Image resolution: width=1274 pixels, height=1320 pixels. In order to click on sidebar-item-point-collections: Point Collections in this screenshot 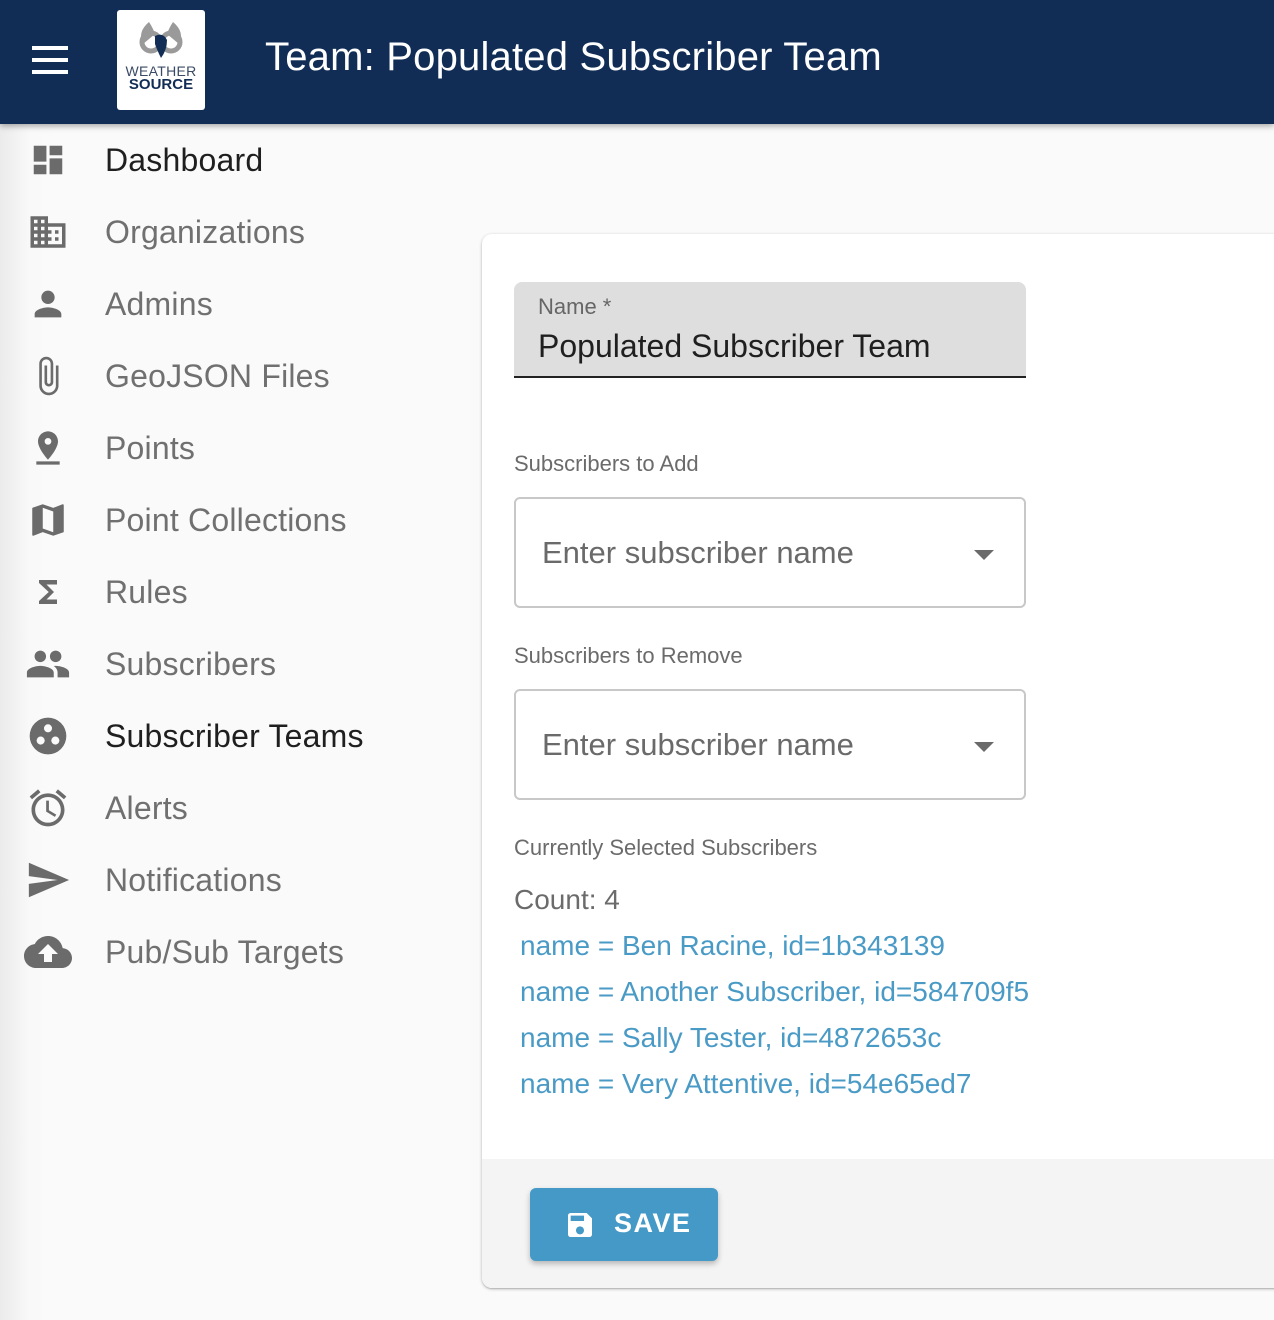, I will do `click(210, 520)`.